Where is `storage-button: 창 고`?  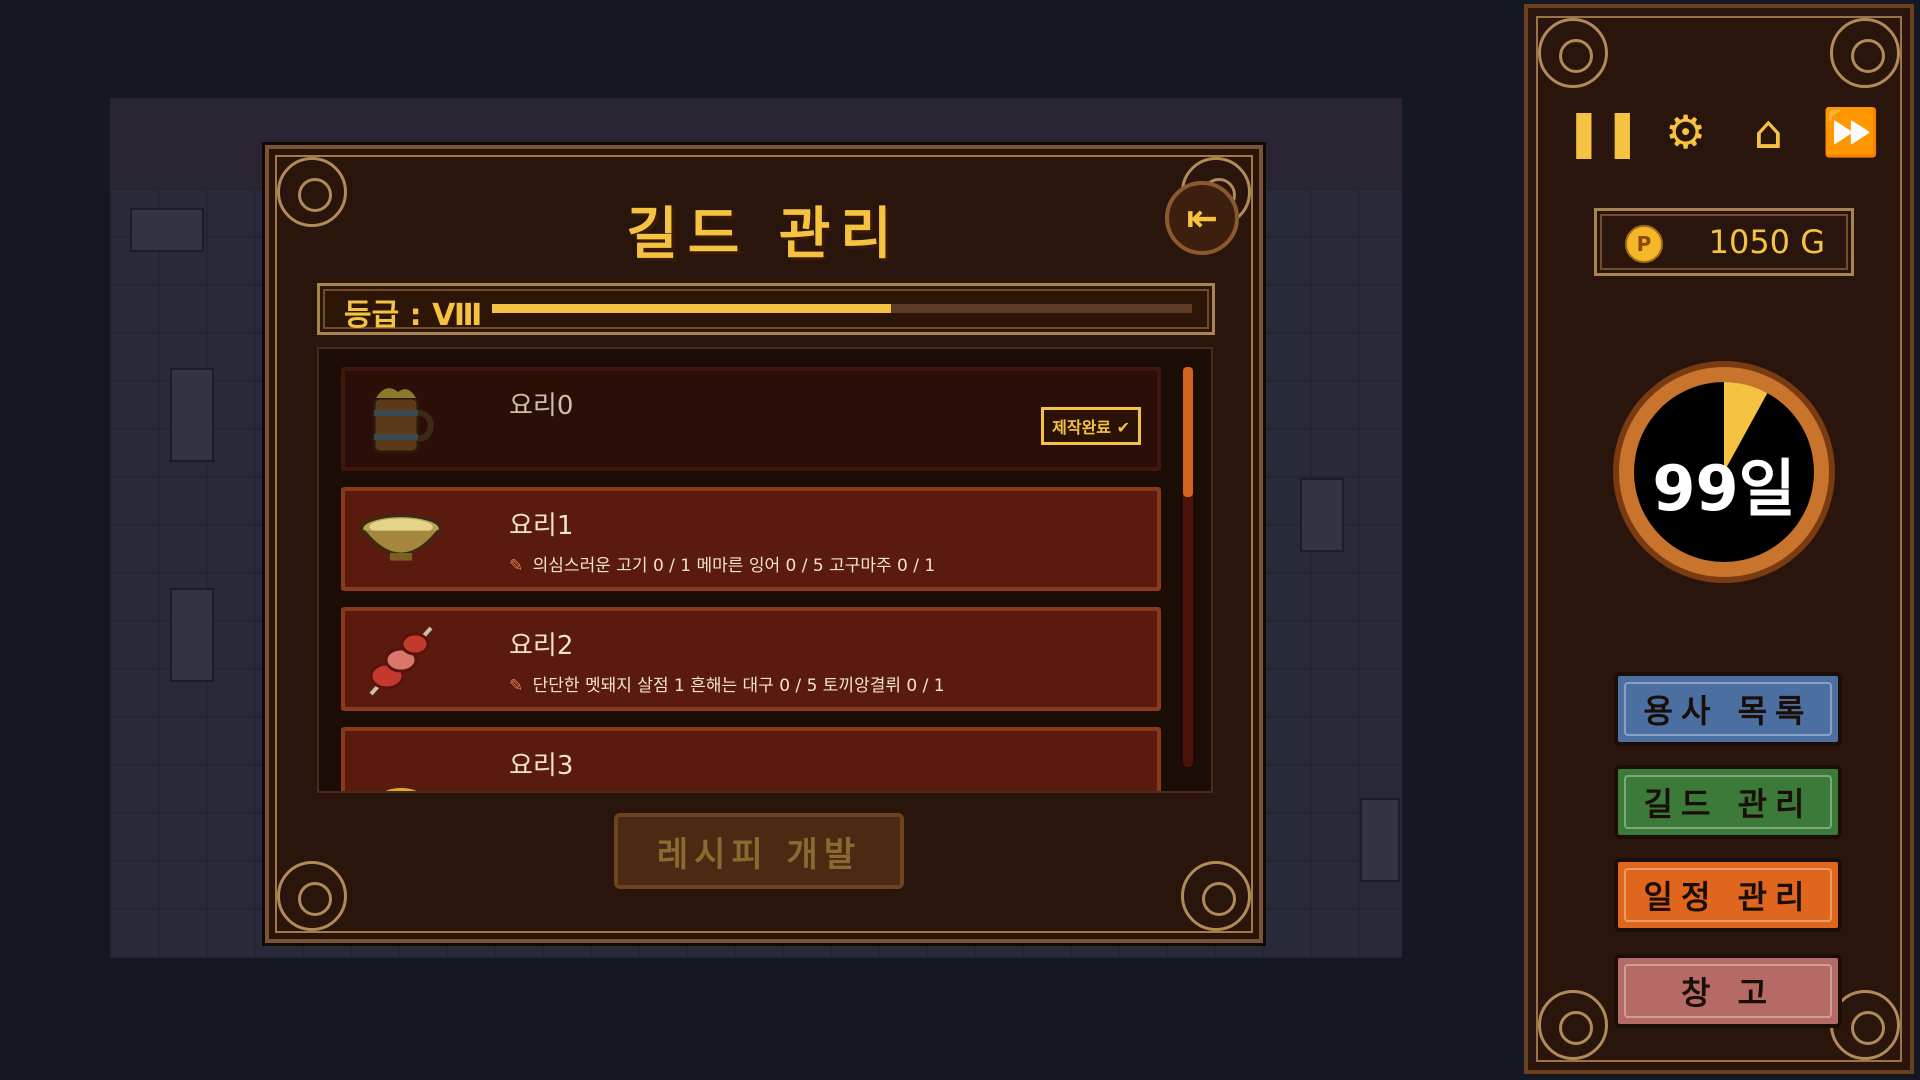 storage-button: 창 고 is located at coordinates (1728, 991).